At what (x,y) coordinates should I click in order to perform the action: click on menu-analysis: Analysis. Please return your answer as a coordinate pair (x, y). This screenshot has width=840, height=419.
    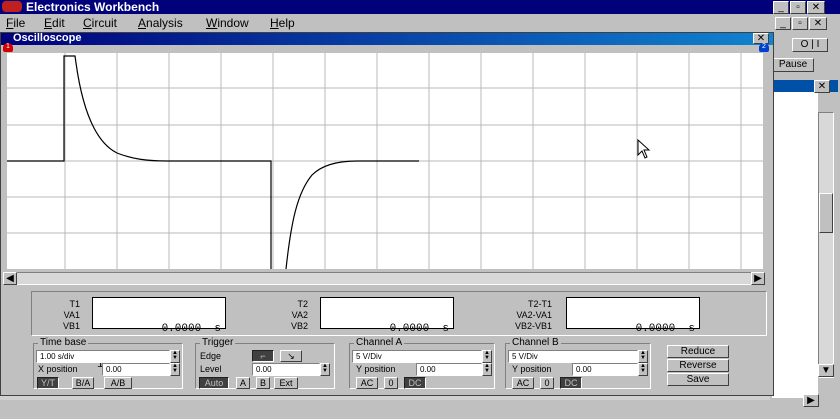
    Looking at the image, I should click on (160, 23).